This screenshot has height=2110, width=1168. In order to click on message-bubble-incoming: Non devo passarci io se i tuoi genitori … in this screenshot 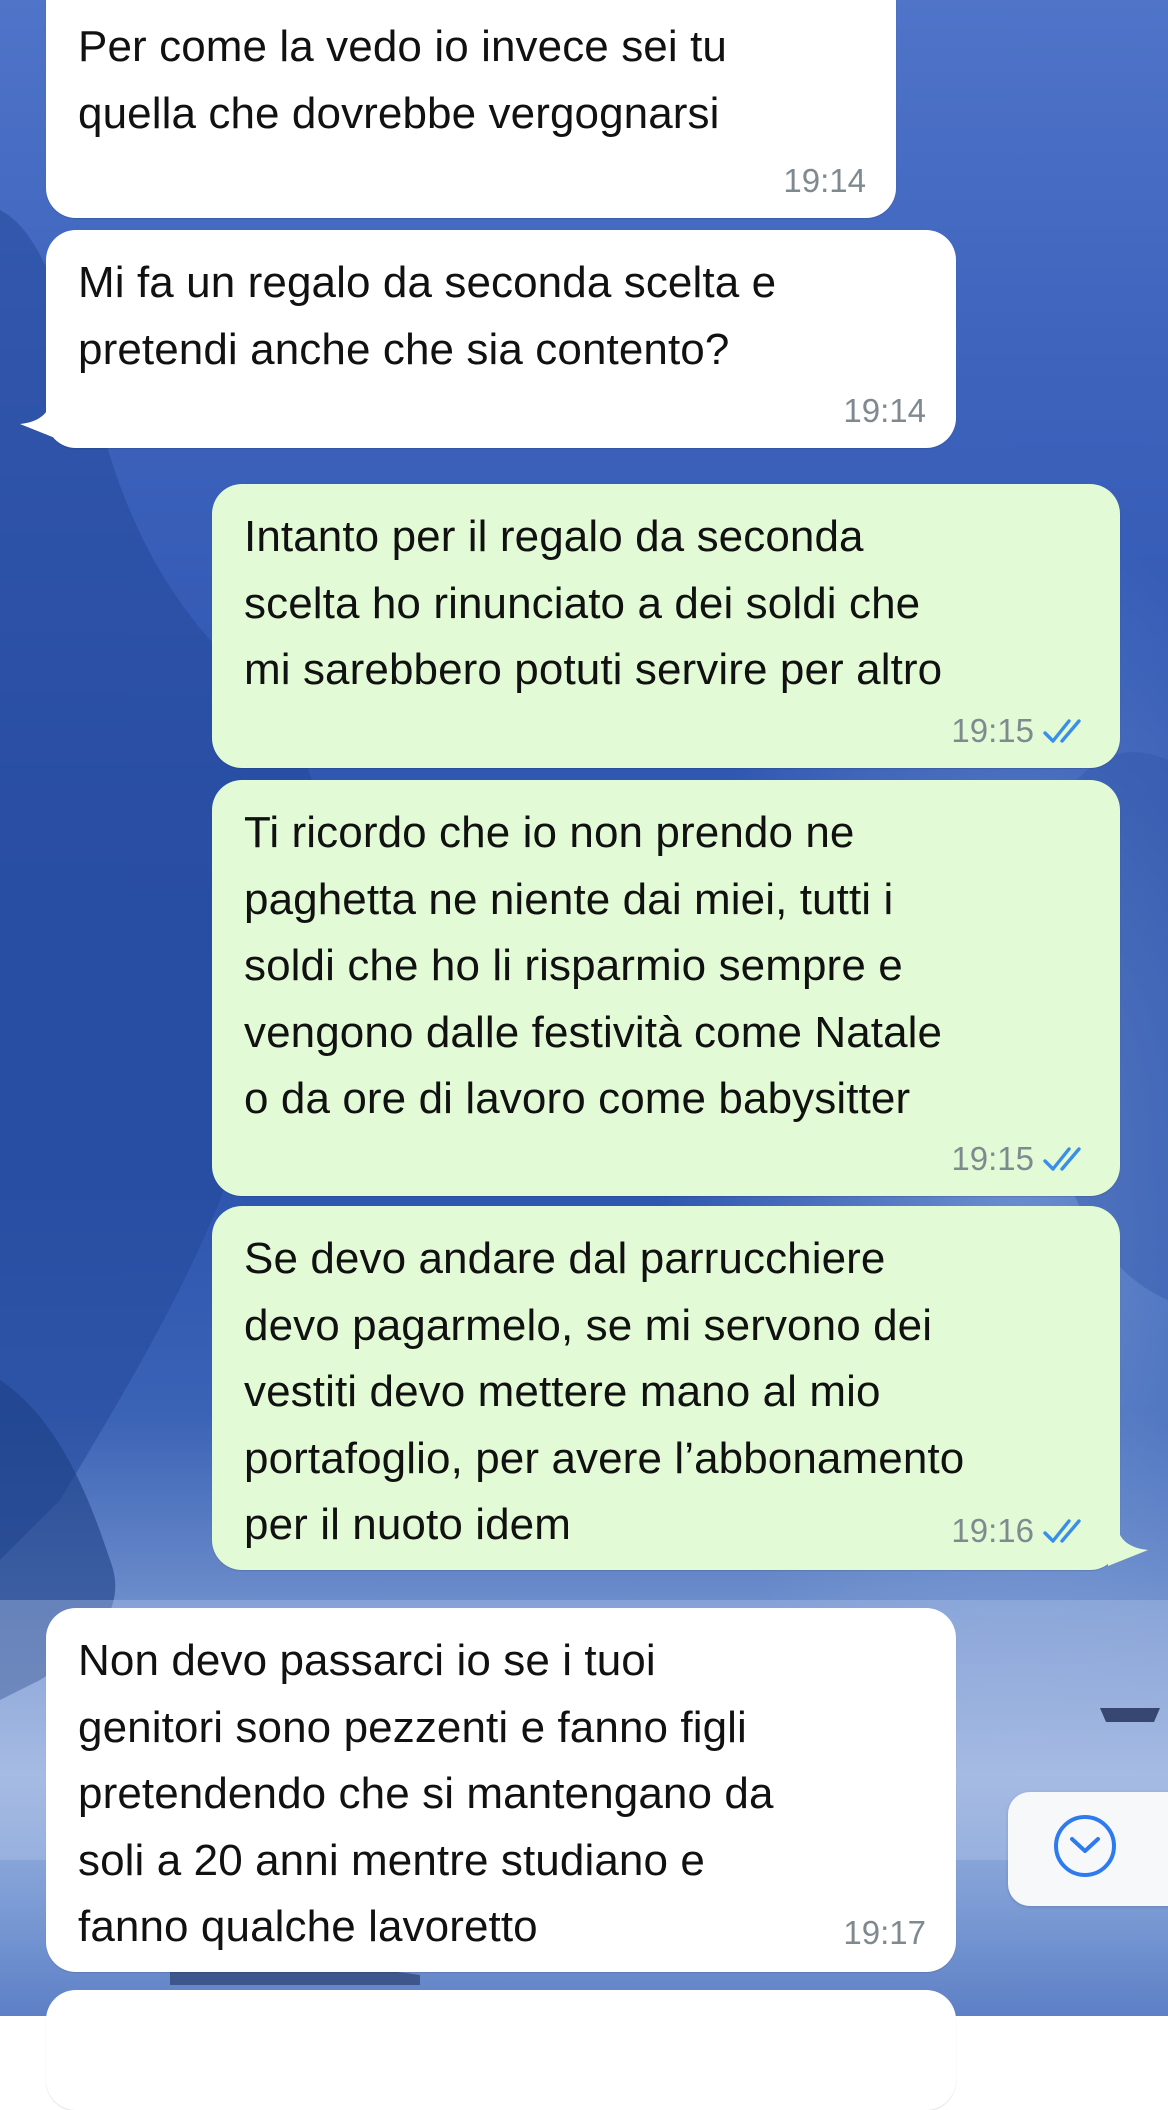, I will do `click(501, 1790)`.